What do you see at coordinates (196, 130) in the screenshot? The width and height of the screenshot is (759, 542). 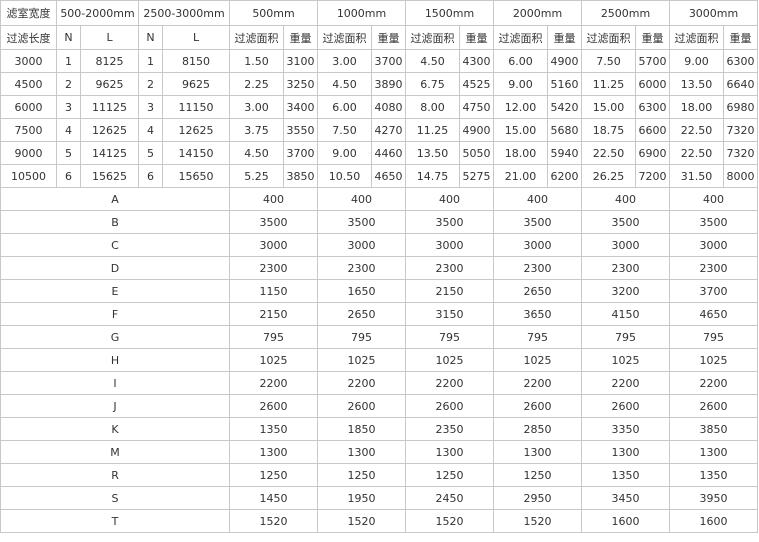 I see `data-cell: 12625` at bounding box center [196, 130].